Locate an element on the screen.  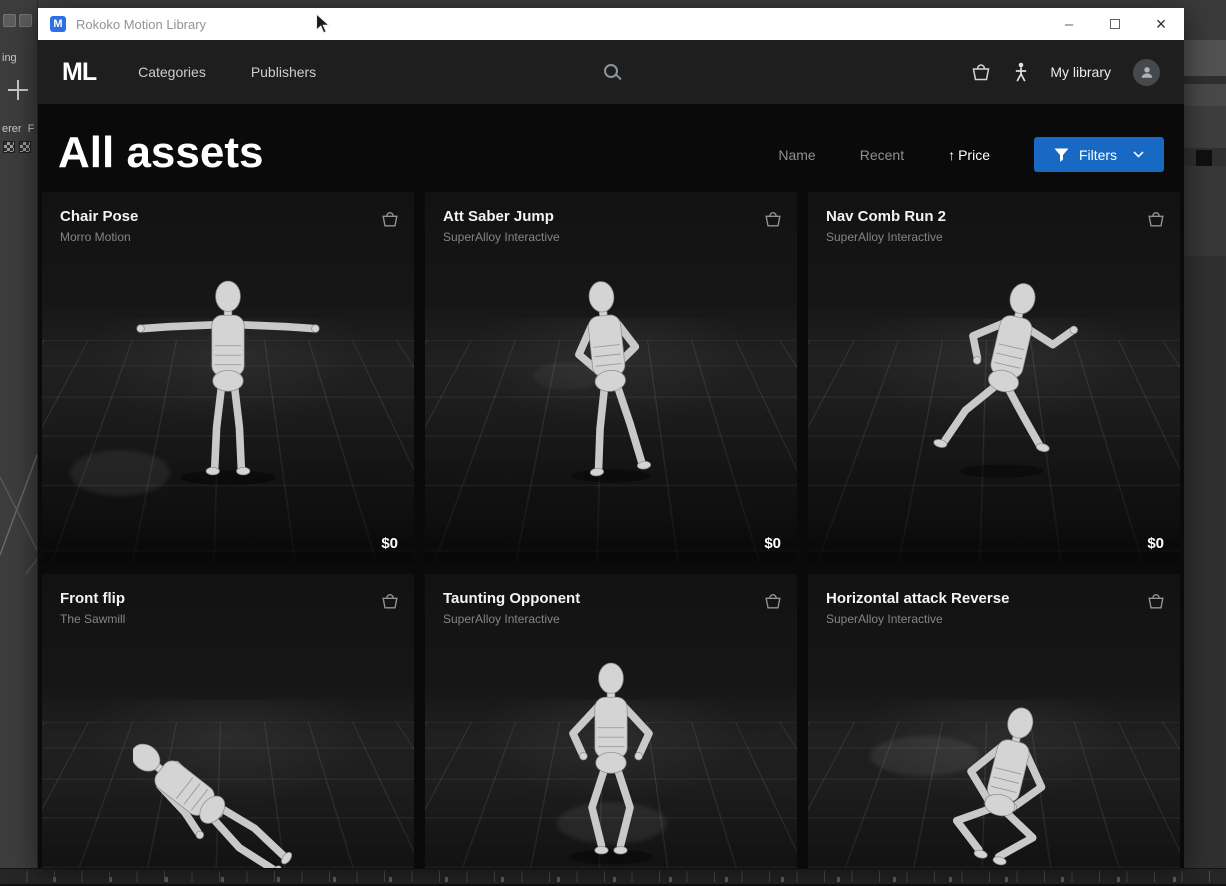
asset-card-chair-pose: Chair Pose Morro Motion $0 is located at coordinates (228, 377).